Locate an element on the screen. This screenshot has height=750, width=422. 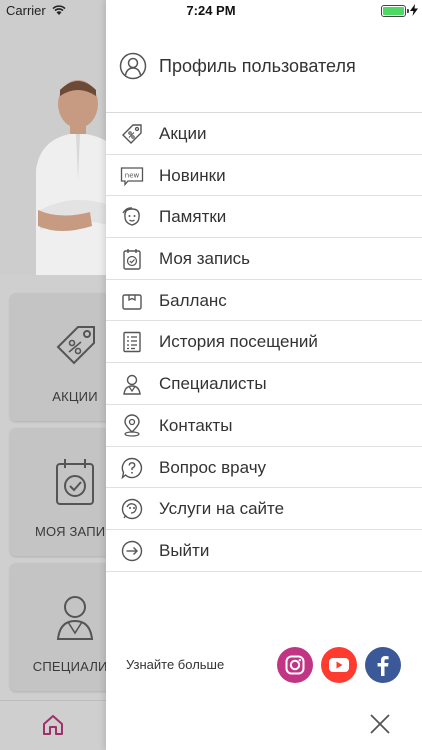
menu-item-label: Акции is located at coordinates (183, 133).